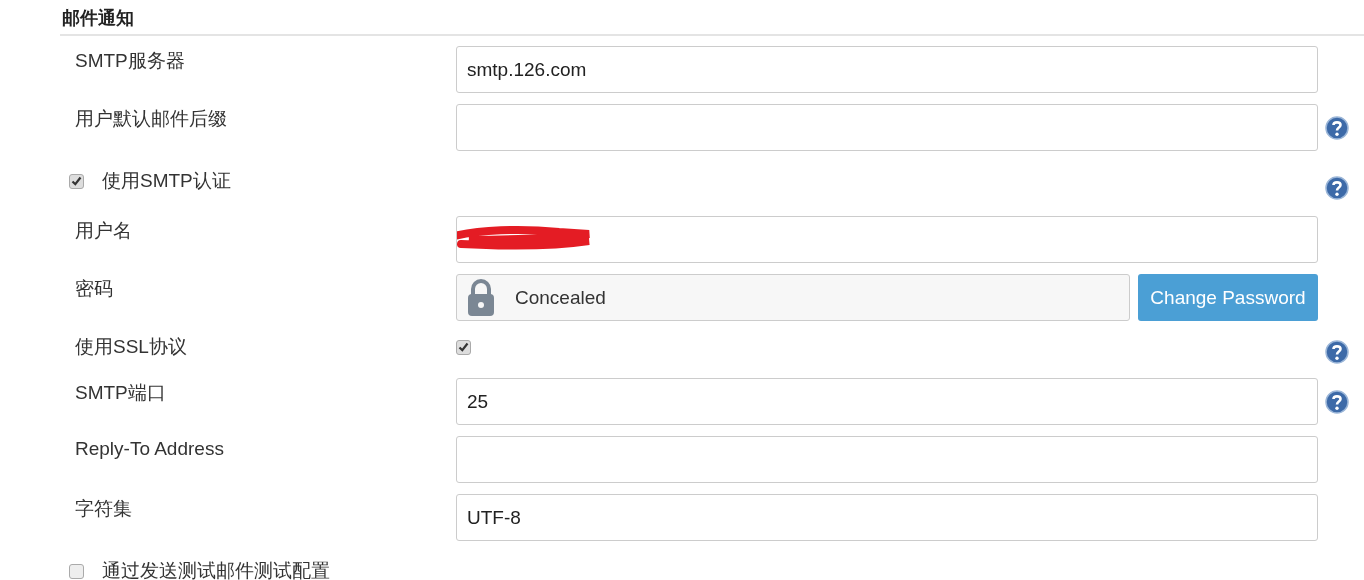 The image size is (1364, 580). What do you see at coordinates (103, 509) in the screenshot?
I see `field-label: 字符集` at bounding box center [103, 509].